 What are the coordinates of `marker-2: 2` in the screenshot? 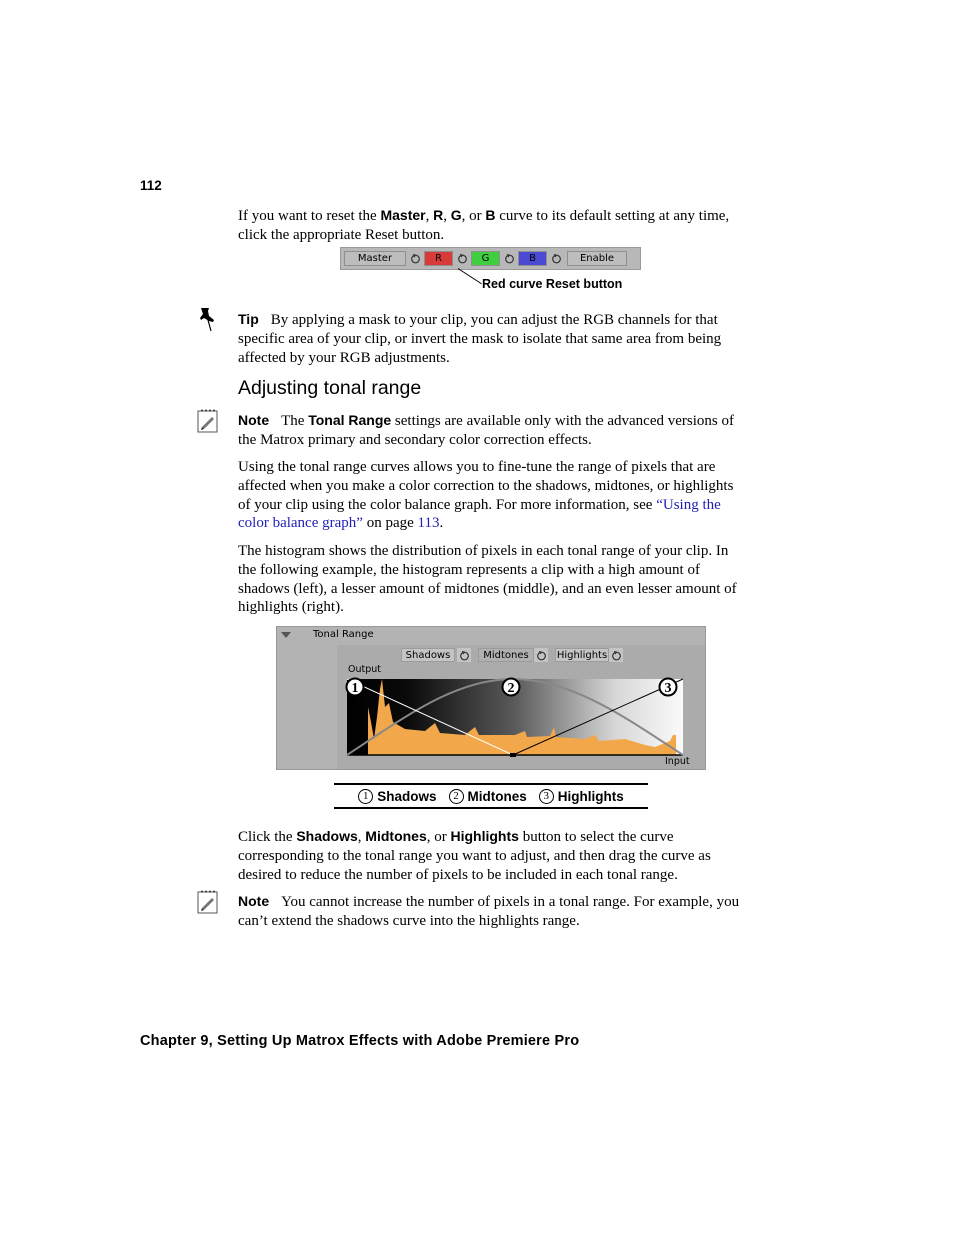 It's located at (511, 687).